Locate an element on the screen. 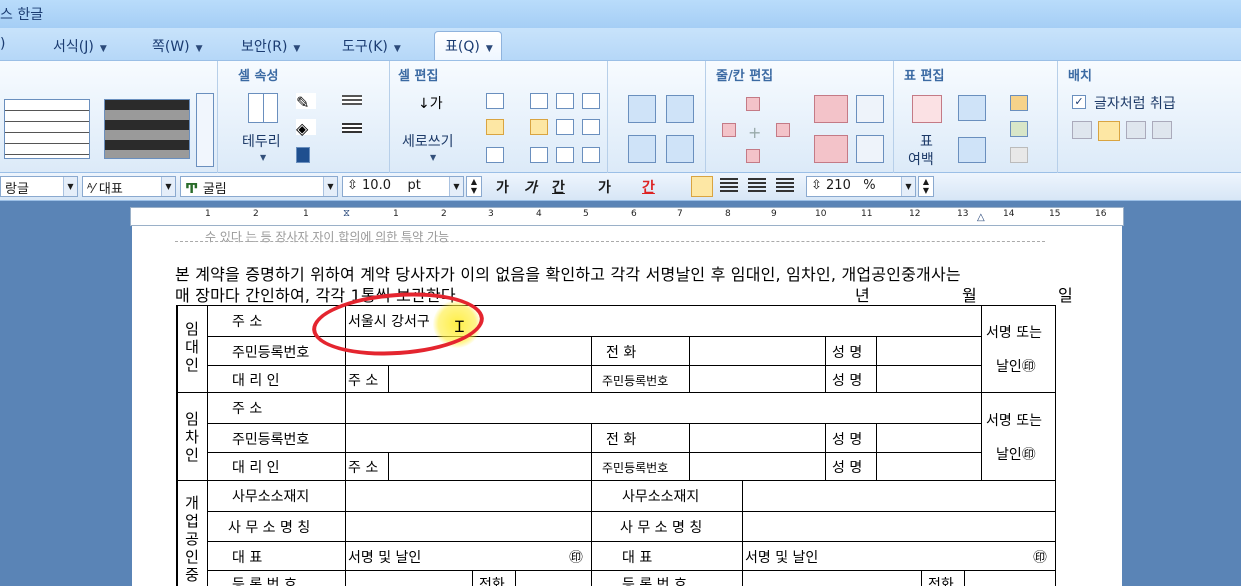  broker2-office-name-input is located at coordinates (899, 526).